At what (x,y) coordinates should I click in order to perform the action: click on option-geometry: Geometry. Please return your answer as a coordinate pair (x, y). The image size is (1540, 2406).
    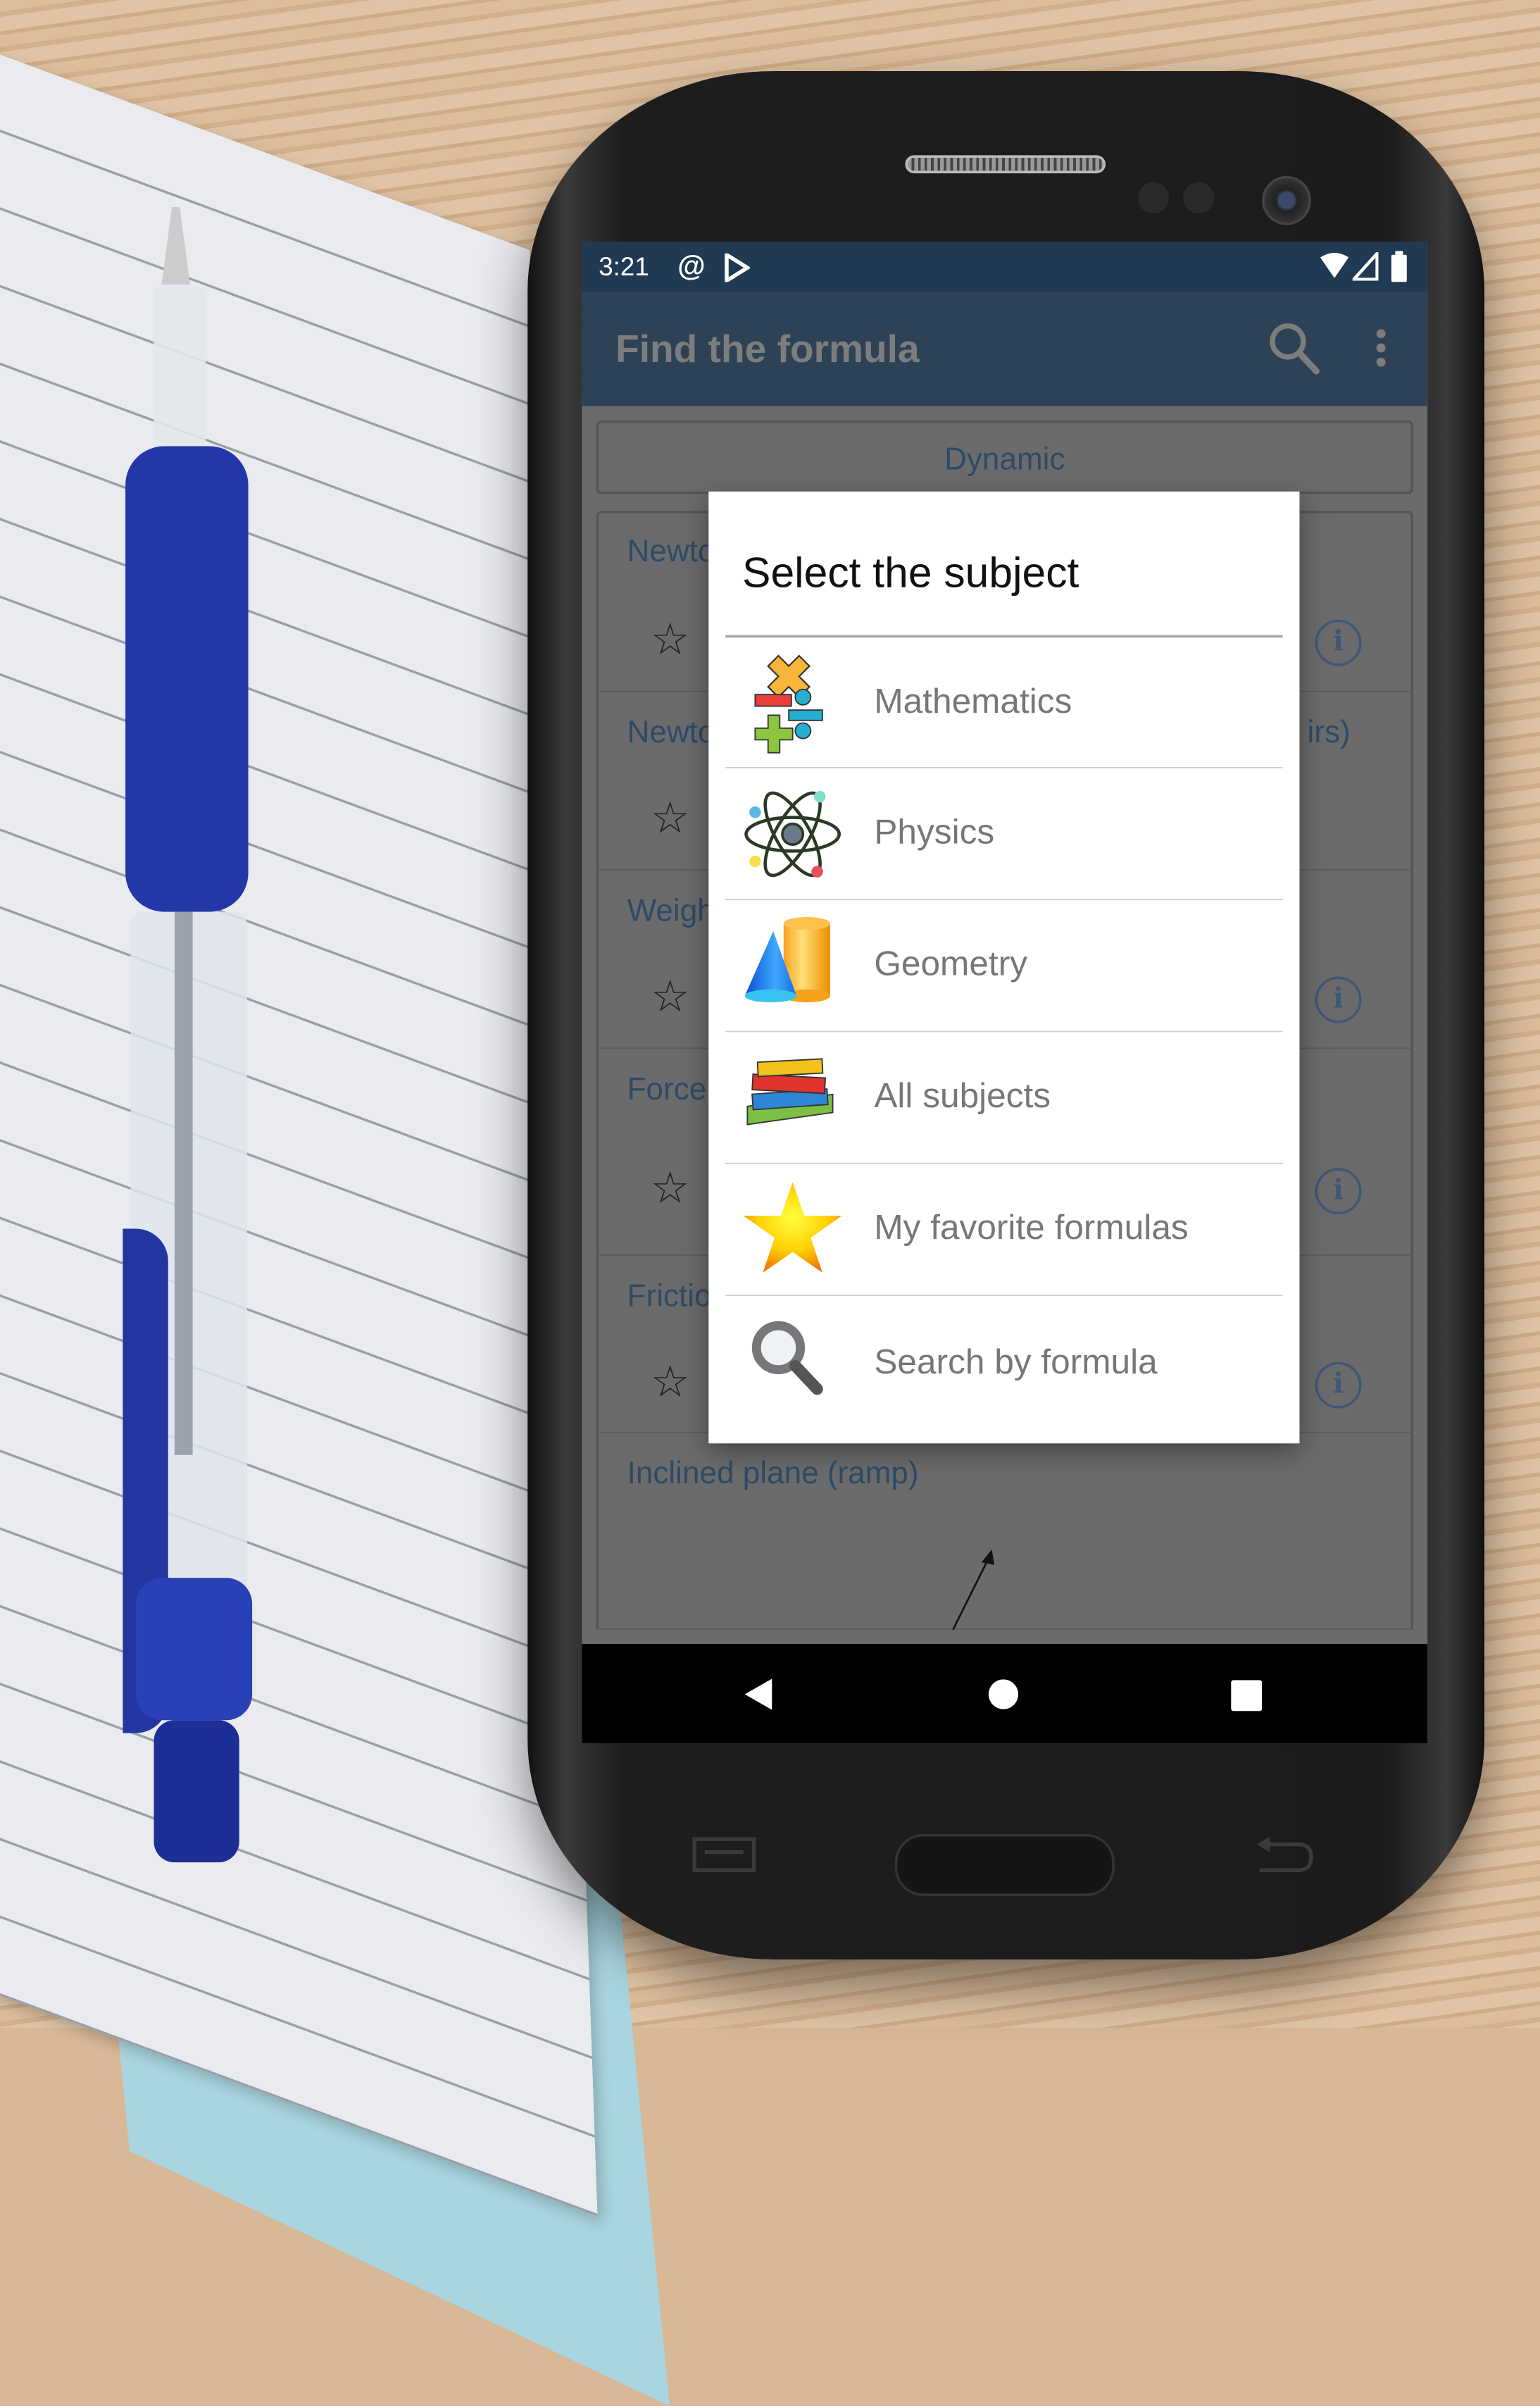
    Looking at the image, I should click on (1004, 964).